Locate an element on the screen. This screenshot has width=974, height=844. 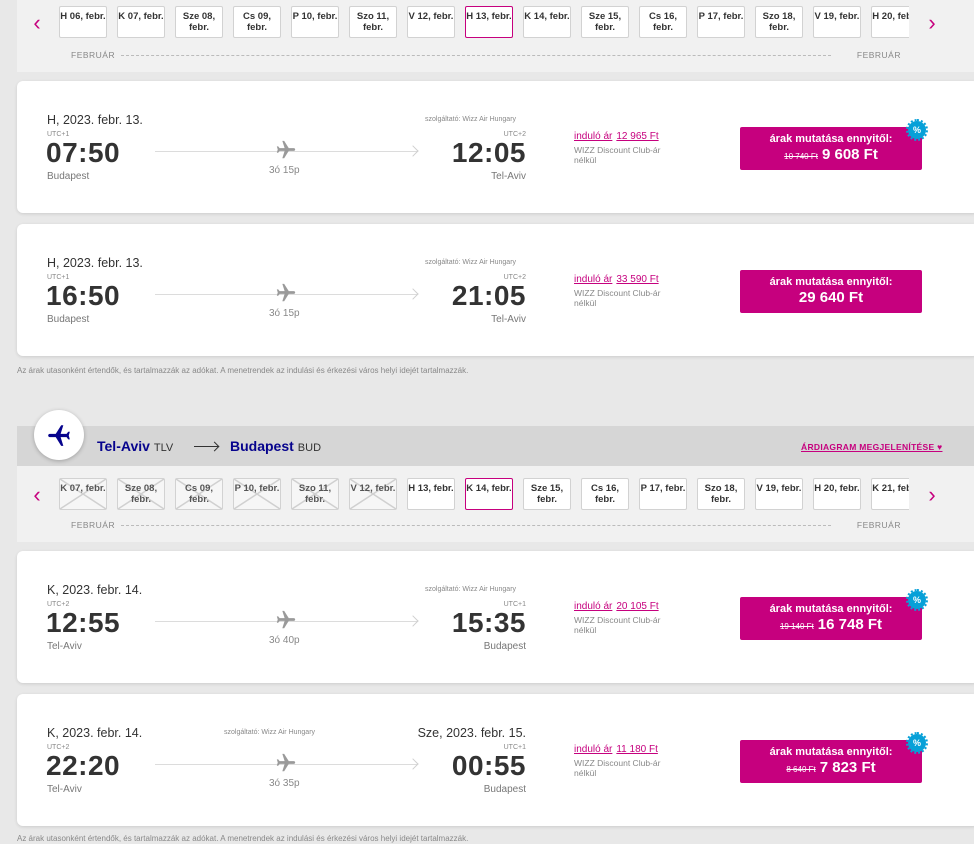
inbound-month-row: FEBRUÁR FEBRUÁR is located at coordinates (484, 525).